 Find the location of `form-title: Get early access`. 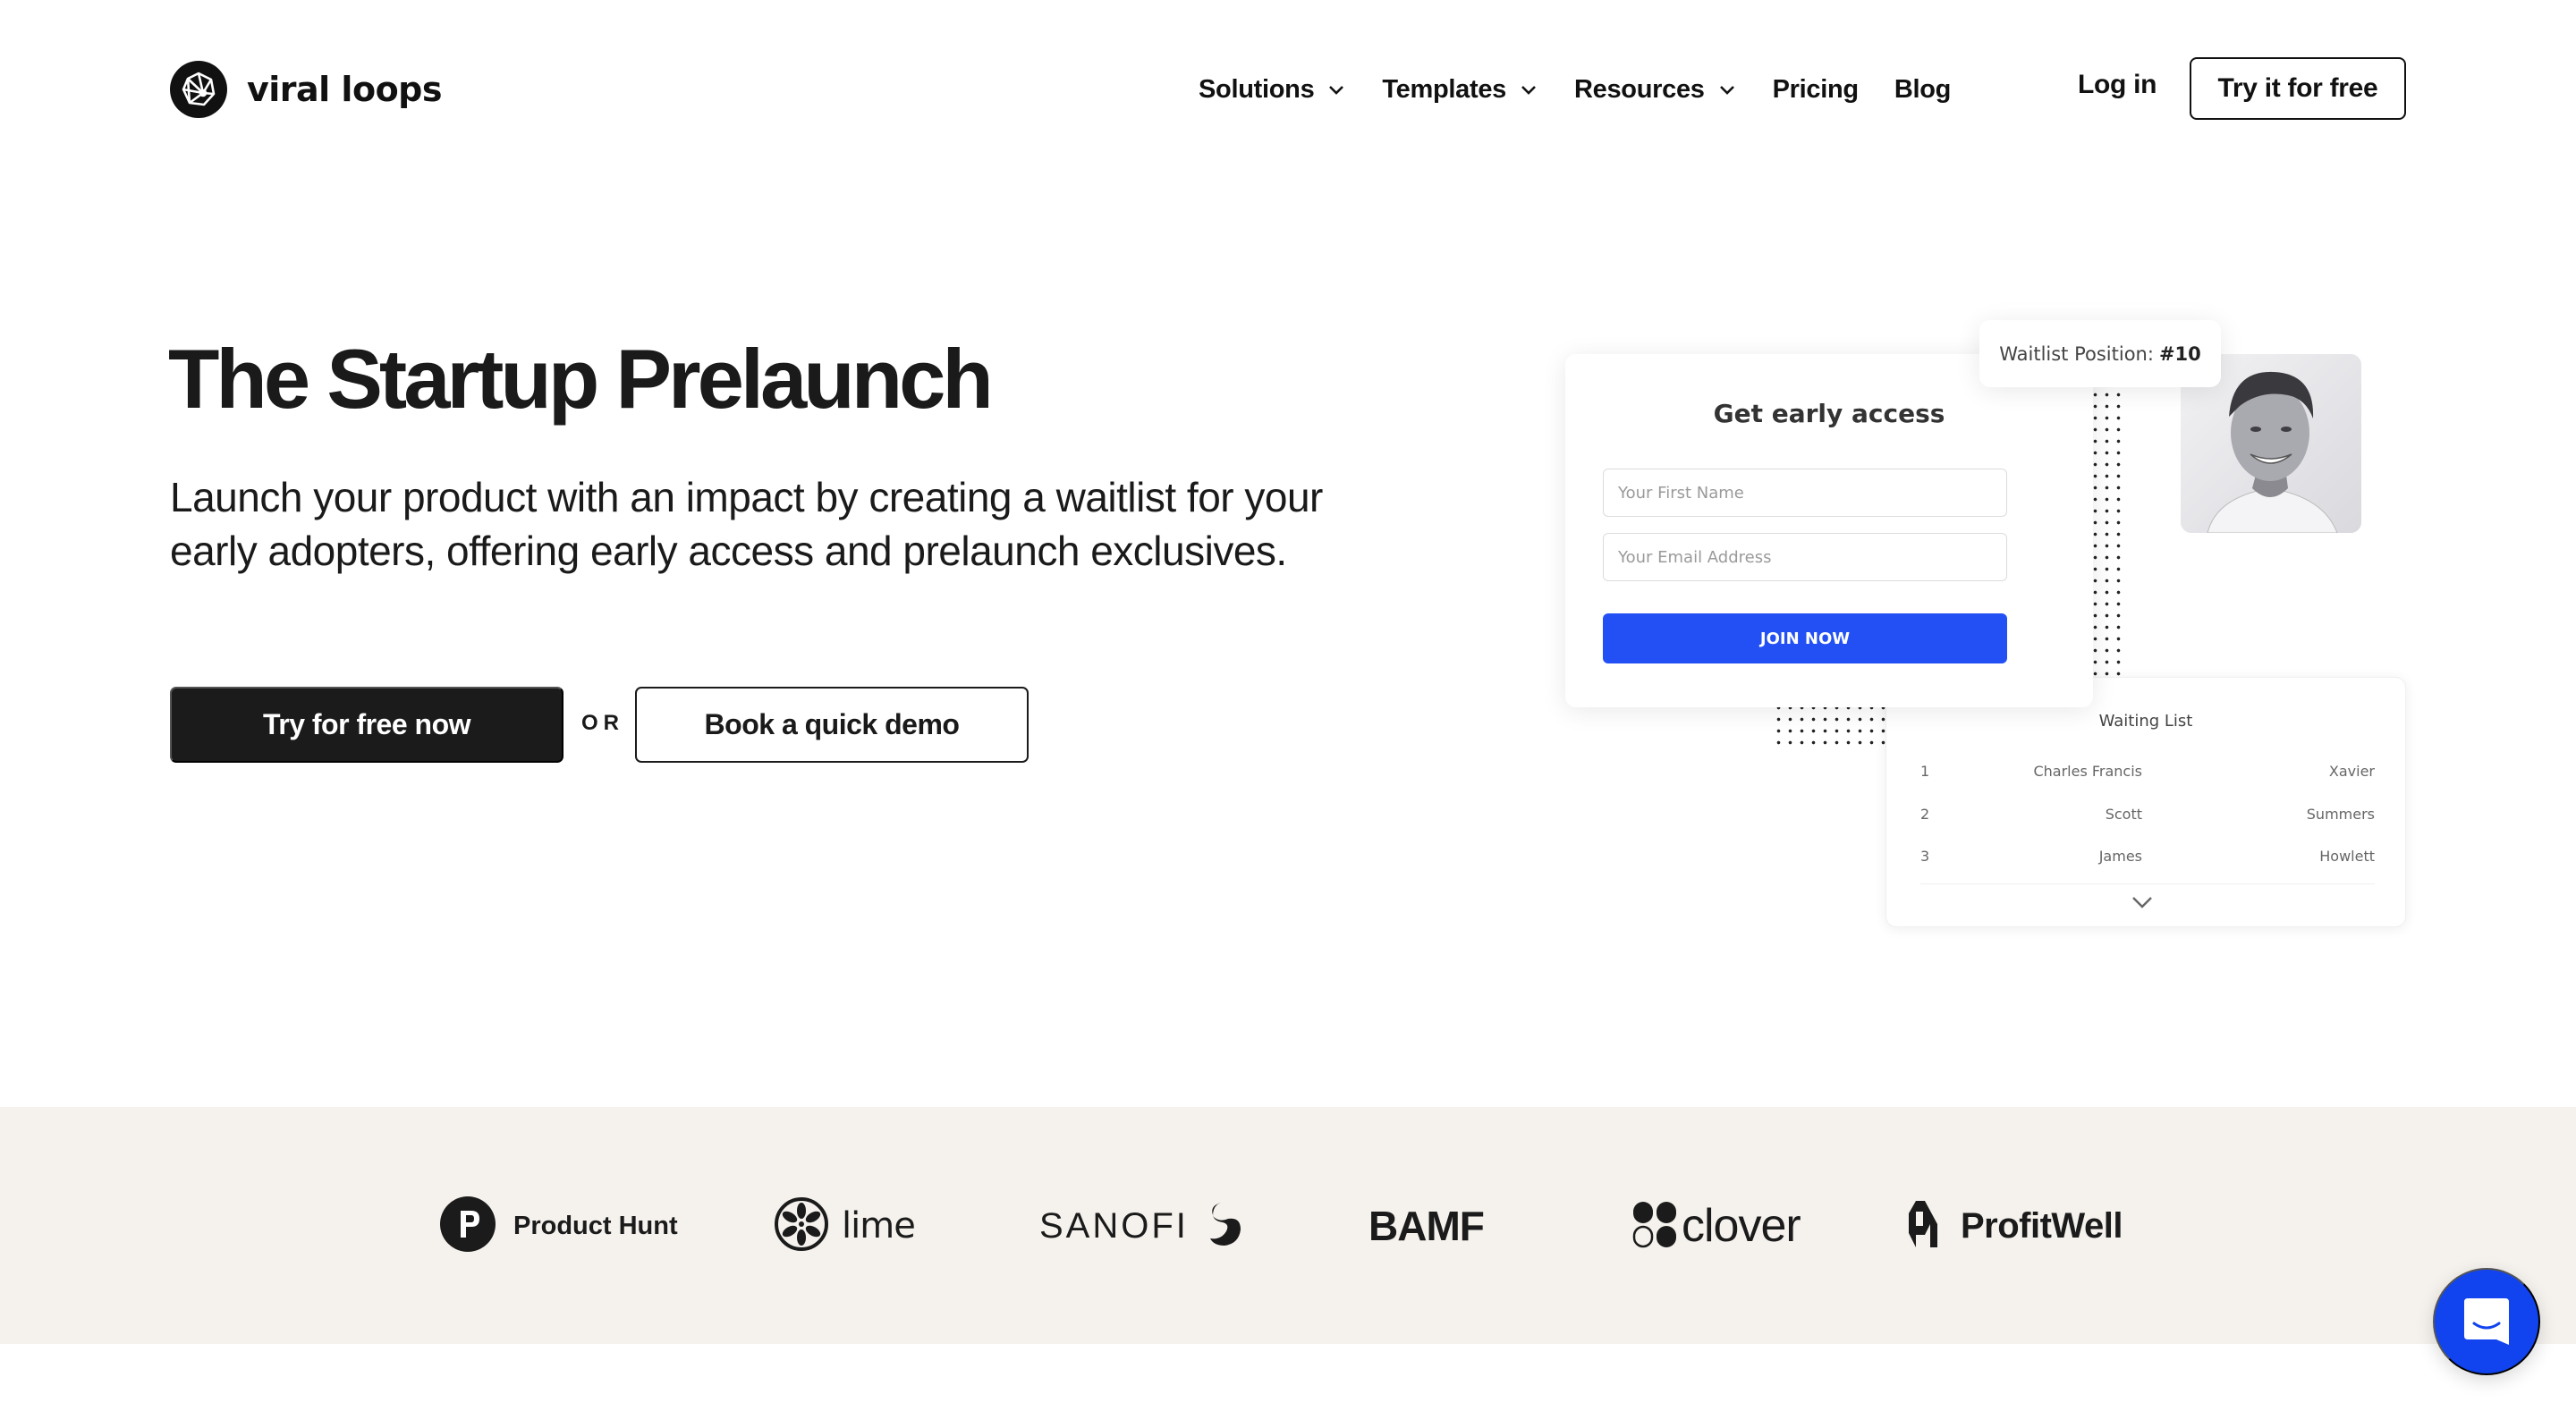

form-title: Get early access is located at coordinates (1829, 414).